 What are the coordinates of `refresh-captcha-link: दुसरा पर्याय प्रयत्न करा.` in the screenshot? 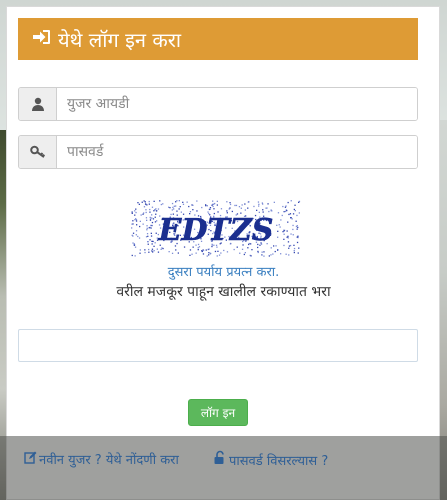 It's located at (223, 271).